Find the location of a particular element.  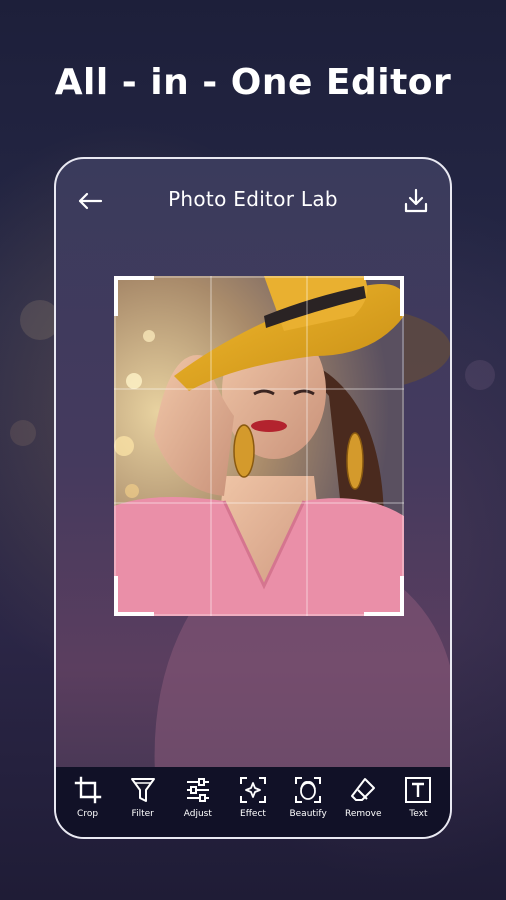

tool-text: Text is located at coordinates (418, 793).